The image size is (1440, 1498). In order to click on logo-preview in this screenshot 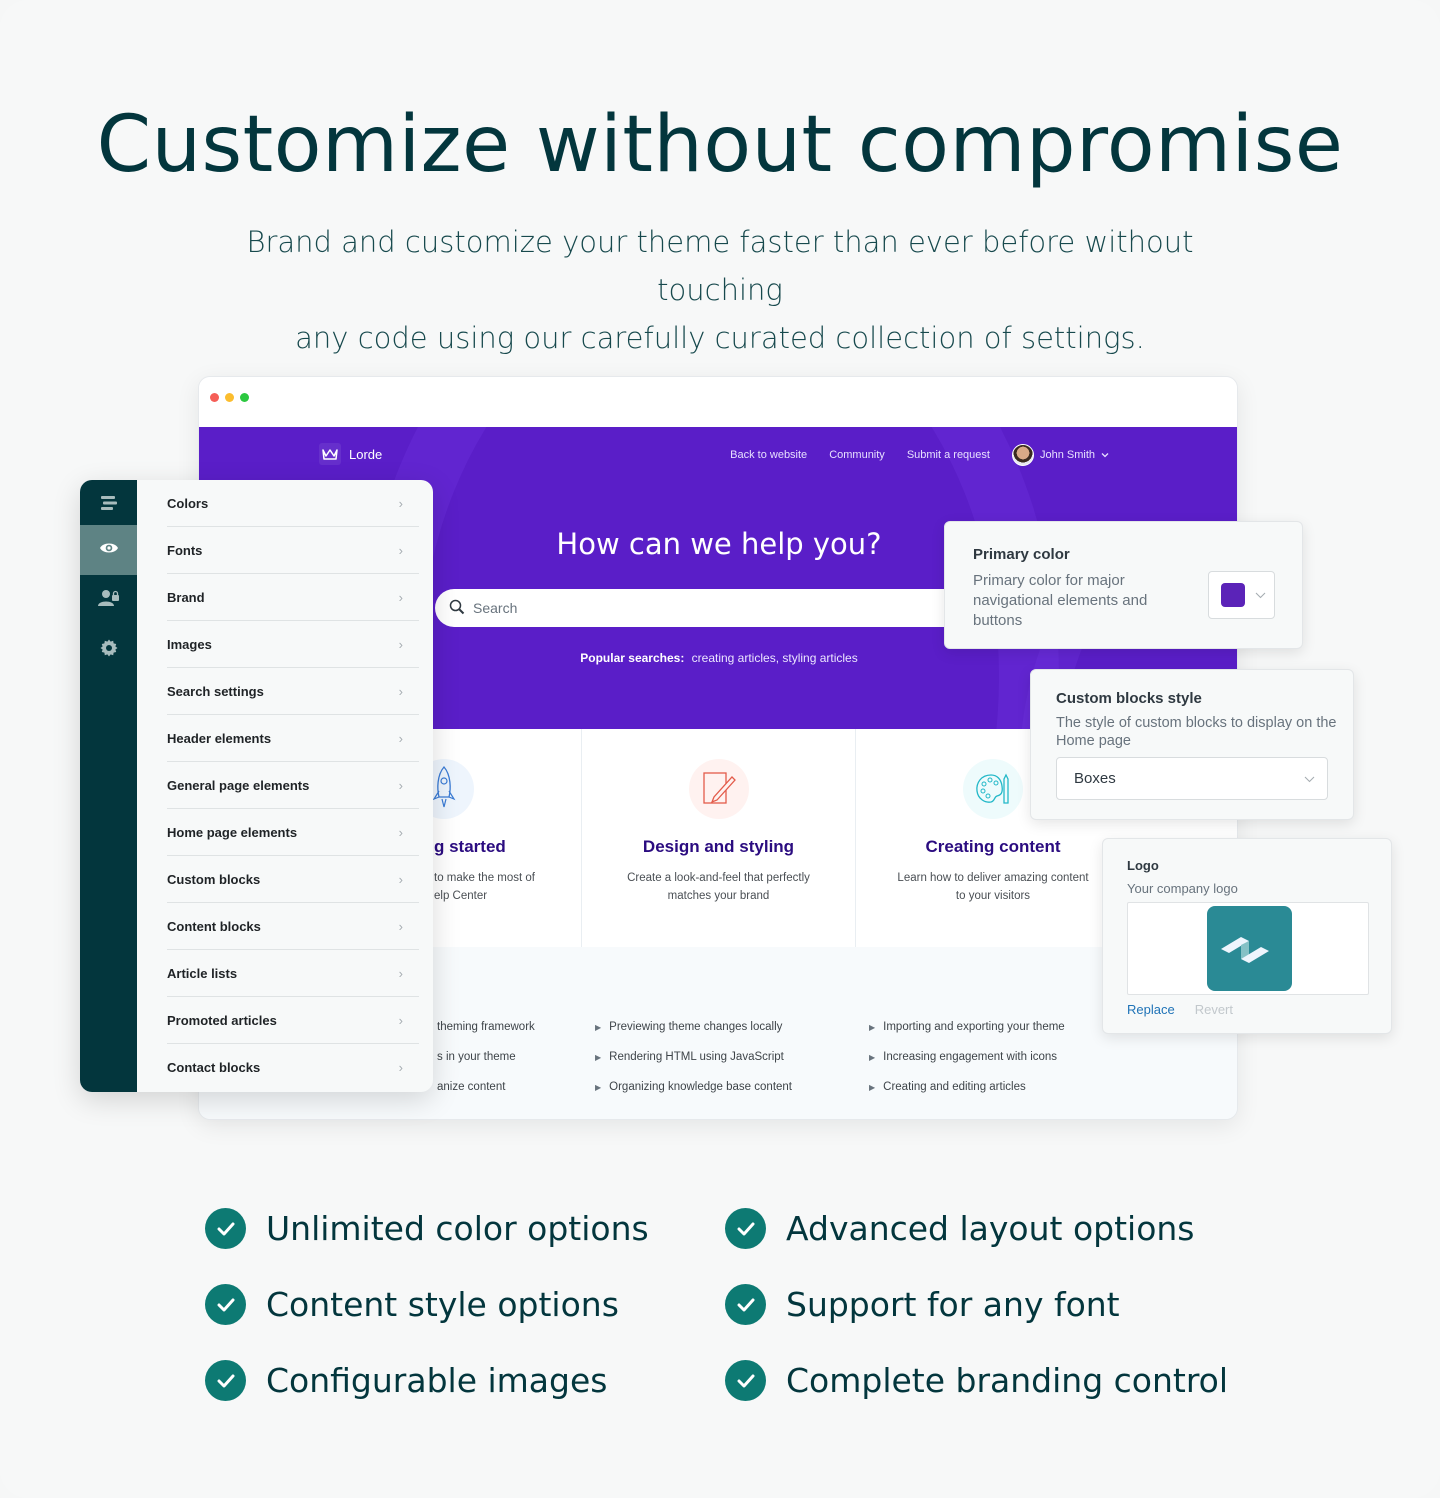, I will do `click(1248, 948)`.